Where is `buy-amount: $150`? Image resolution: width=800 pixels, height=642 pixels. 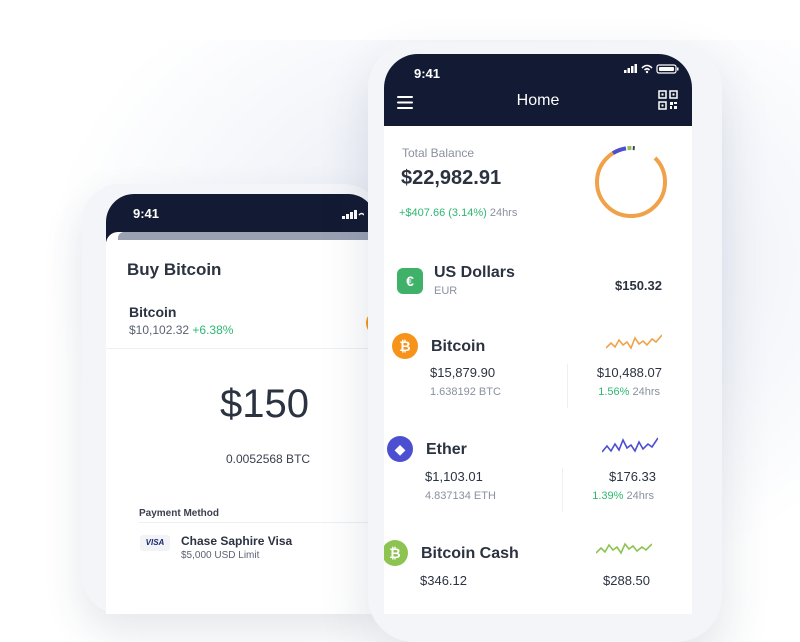 buy-amount: $150 is located at coordinates (264, 404).